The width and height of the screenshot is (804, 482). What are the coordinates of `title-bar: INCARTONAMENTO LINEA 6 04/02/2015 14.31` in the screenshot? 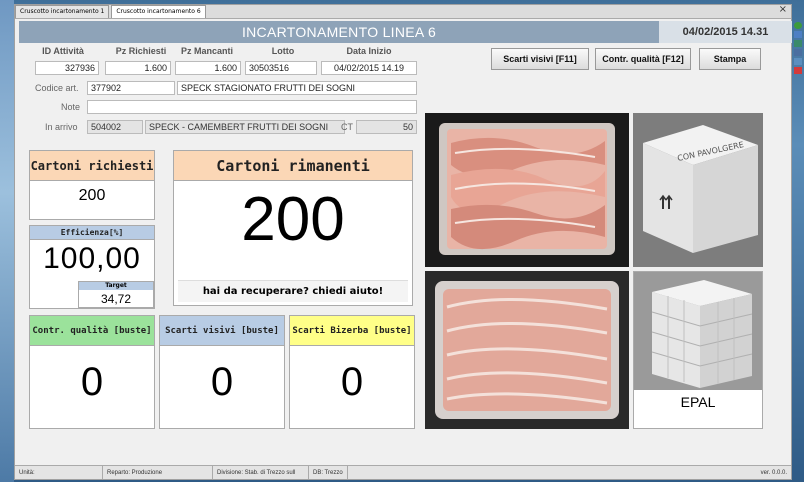 It's located at (405, 32).